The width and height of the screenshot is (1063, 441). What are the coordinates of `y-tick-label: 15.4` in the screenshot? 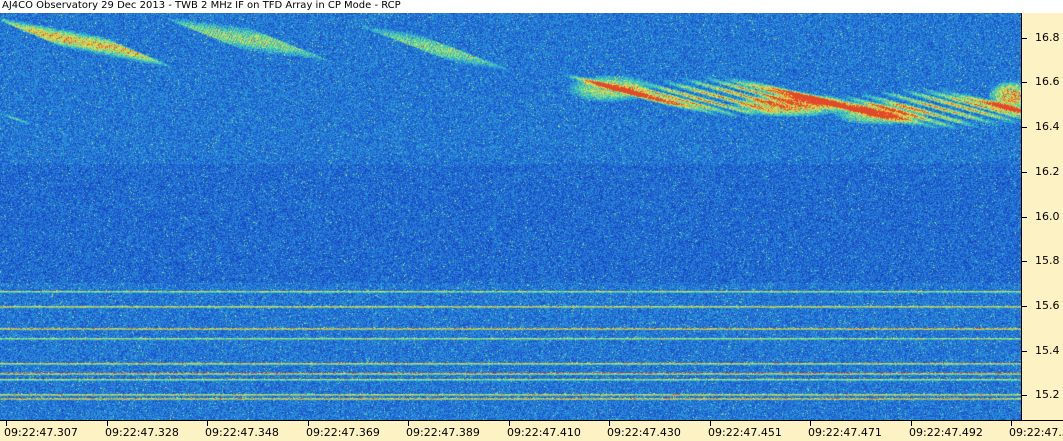 It's located at (1047, 350).